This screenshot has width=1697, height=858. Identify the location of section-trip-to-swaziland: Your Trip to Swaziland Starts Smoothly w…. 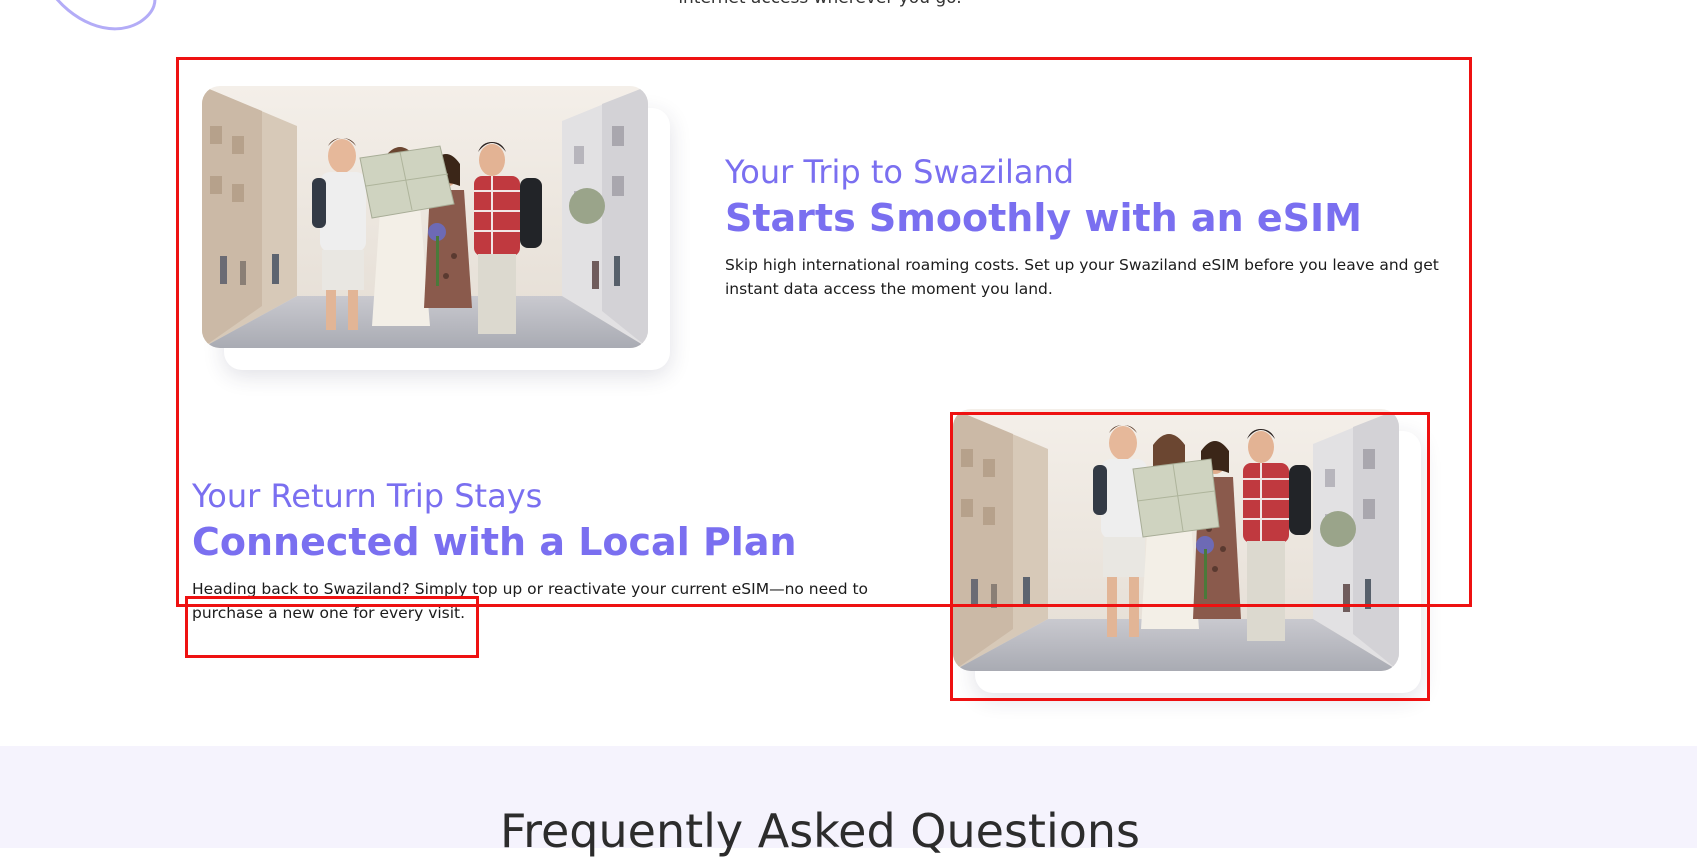
(1085, 227).